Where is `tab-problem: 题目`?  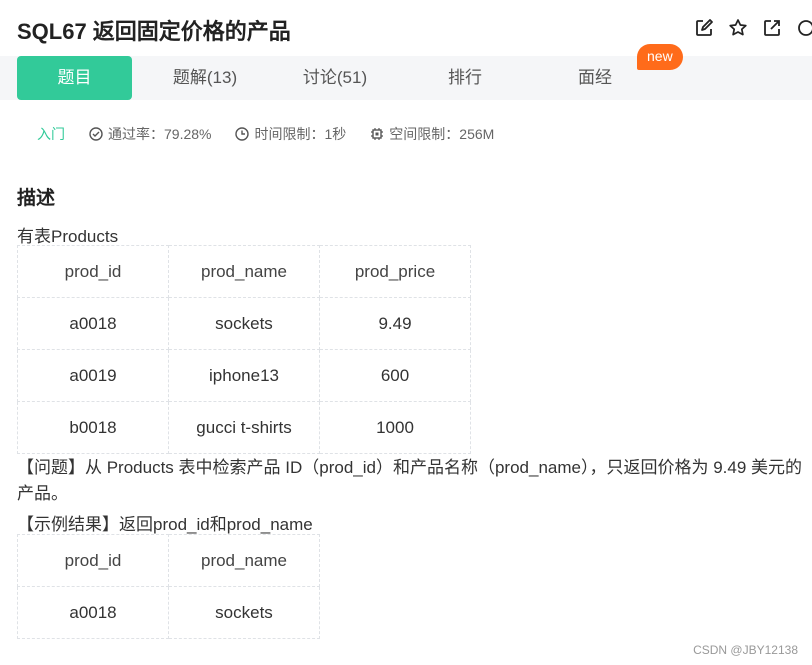
tab-problem: 题目 is located at coordinates (74, 78).